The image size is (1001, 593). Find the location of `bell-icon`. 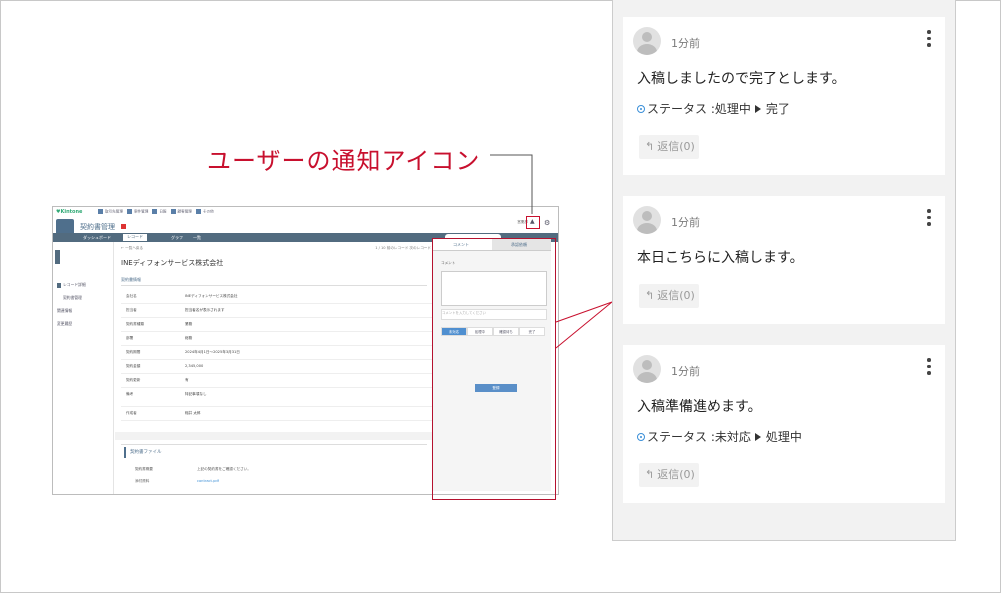

bell-icon is located at coordinates (533, 222).